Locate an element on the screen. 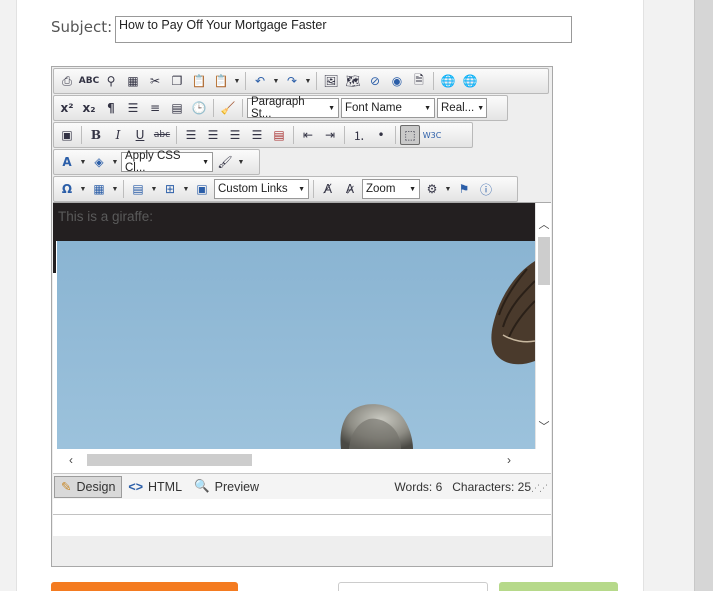 The image size is (713, 591). align-left-icon: ☰ is located at coordinates (191, 135).